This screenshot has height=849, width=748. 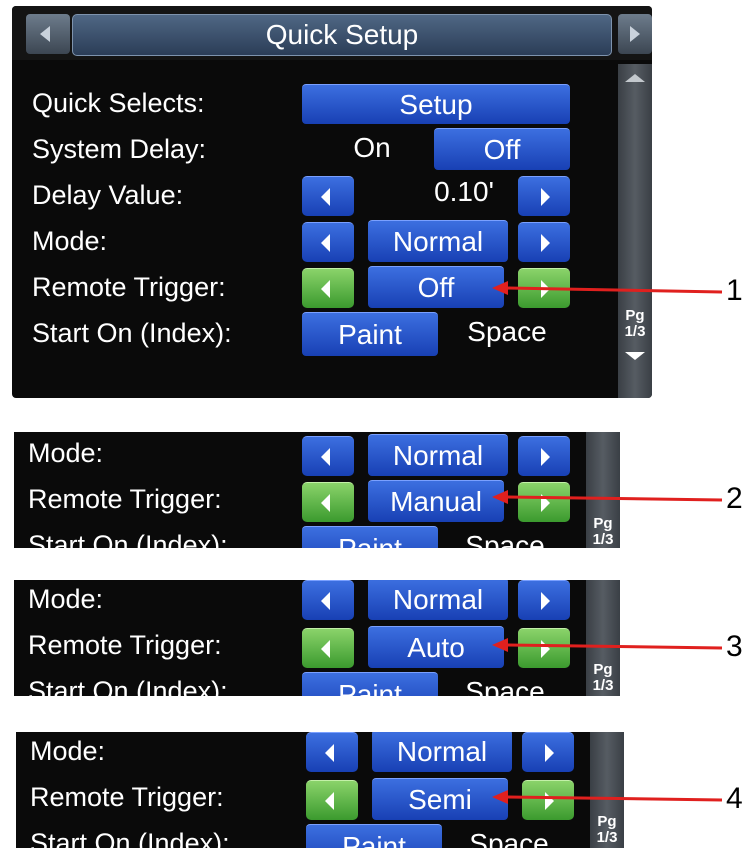 What do you see at coordinates (734, 290) in the screenshot?
I see `callout-number-1: 1` at bounding box center [734, 290].